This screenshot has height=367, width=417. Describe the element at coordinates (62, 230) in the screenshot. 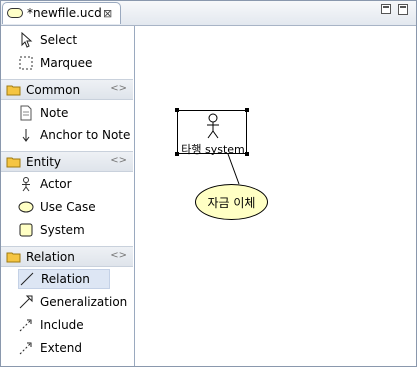

I see `tool-label: System` at that location.